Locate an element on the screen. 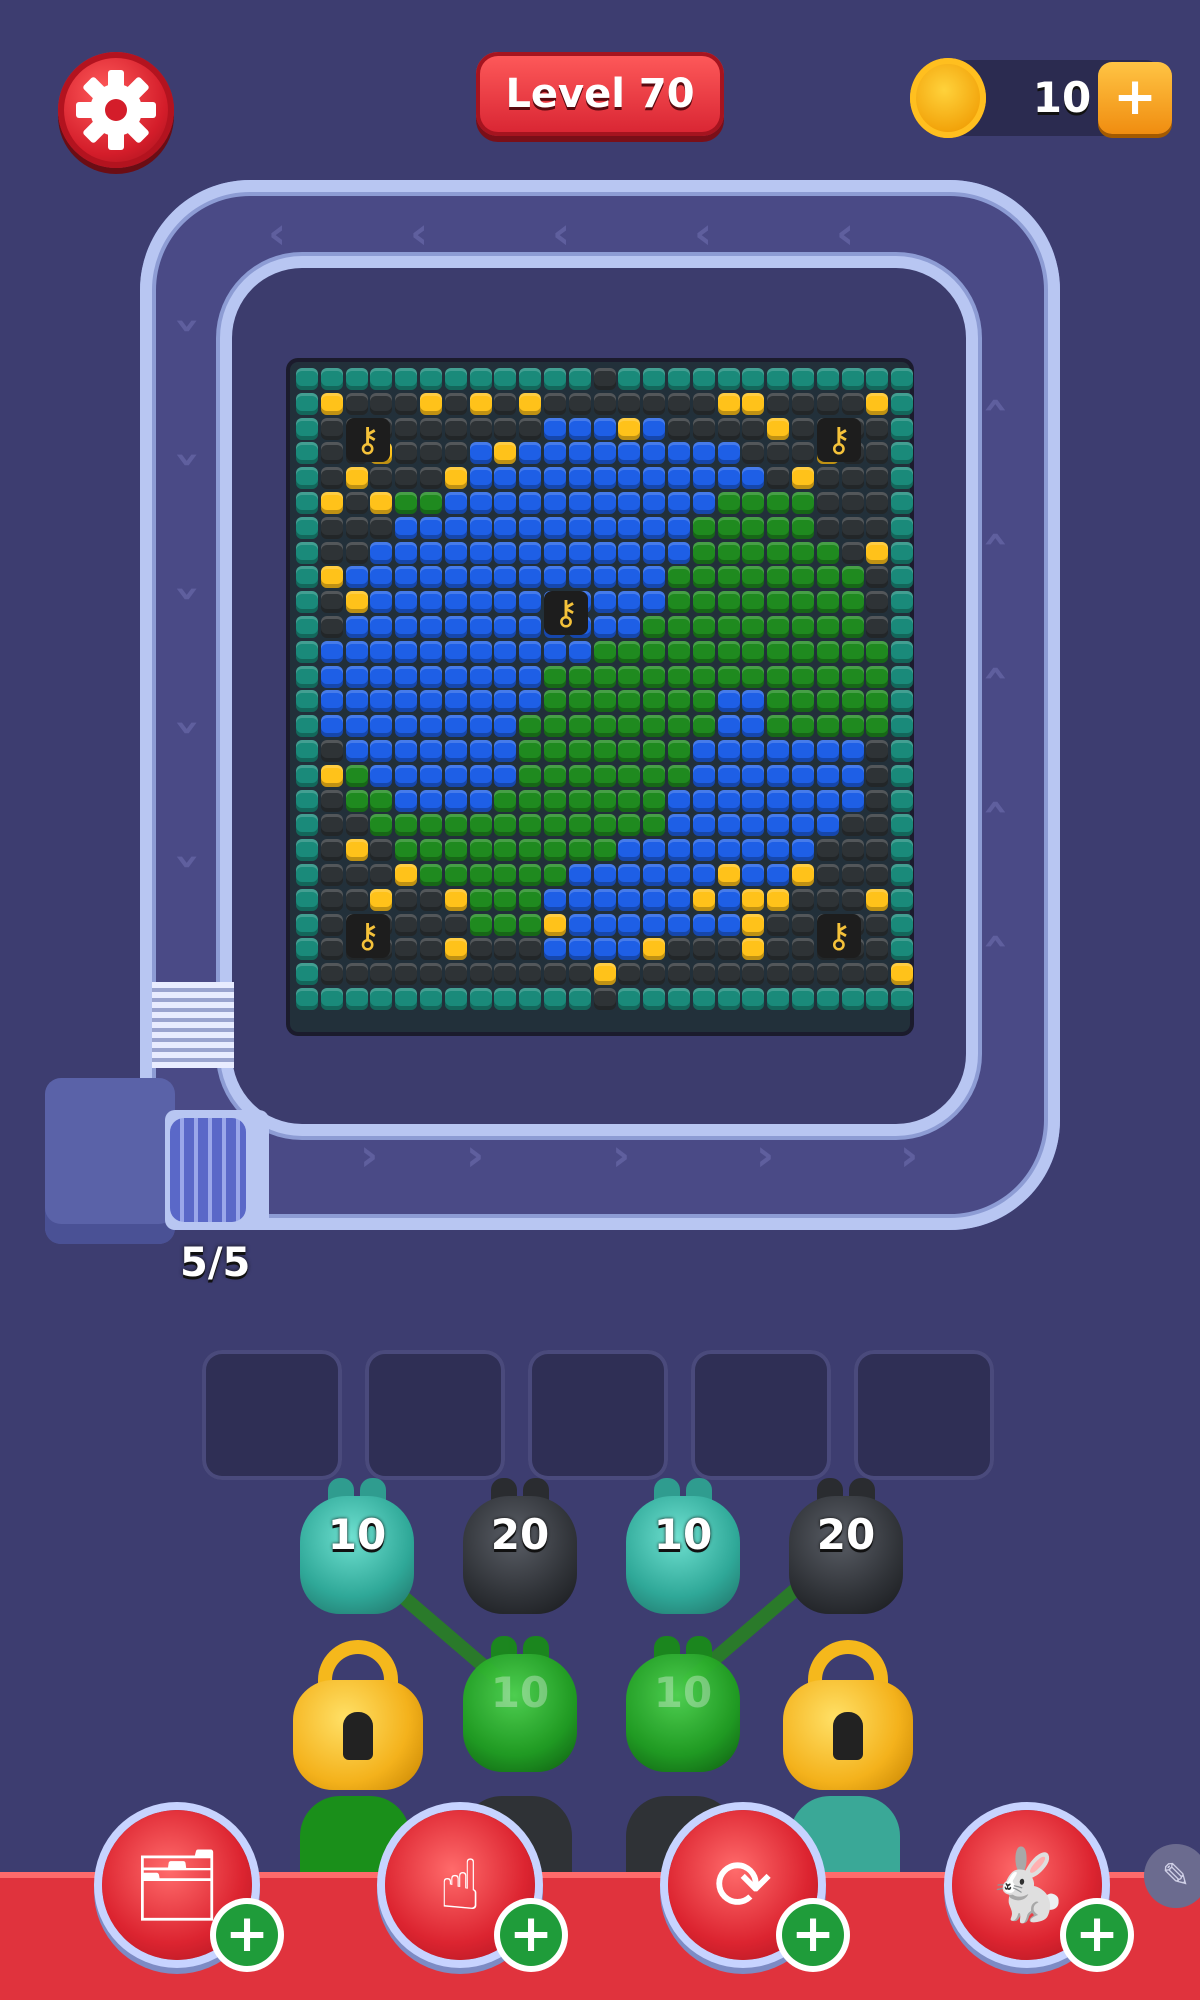 The height and width of the screenshot is (2000, 1200). shuffle-icon: ⟳ is located at coordinates (743, 1885).